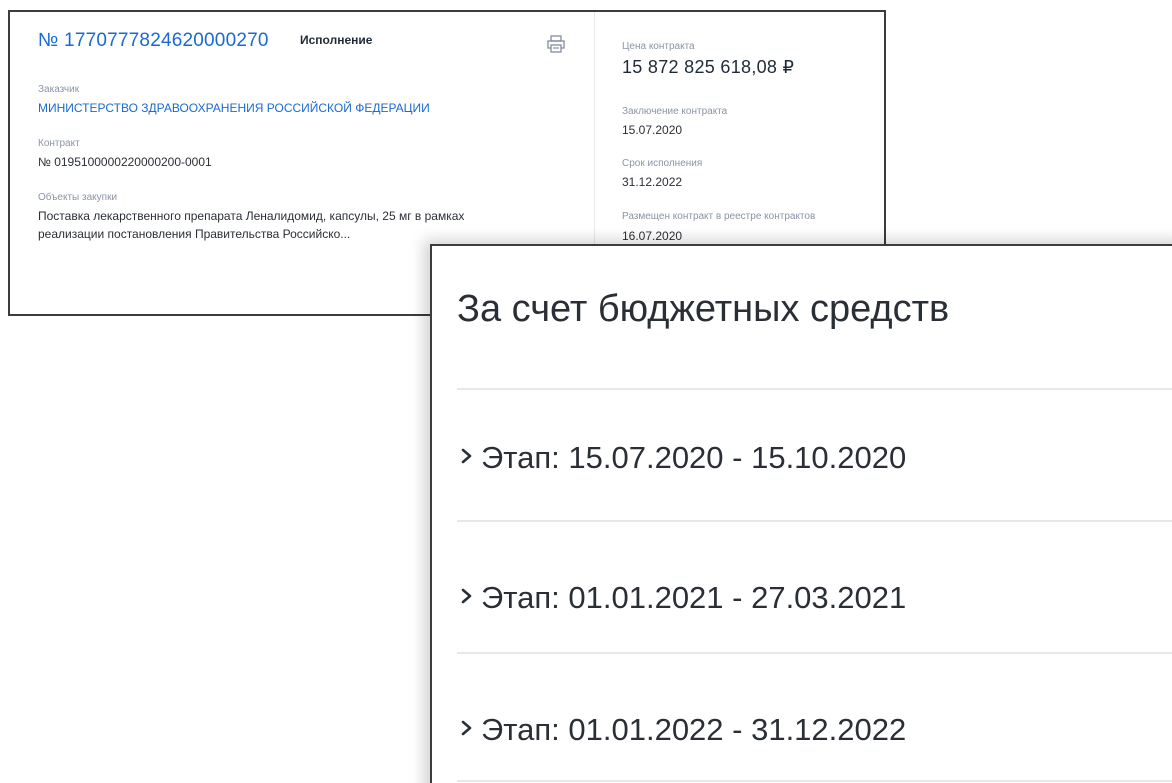  I want to click on contract-price: 15 872 825 618,08 ₽, so click(708, 67).